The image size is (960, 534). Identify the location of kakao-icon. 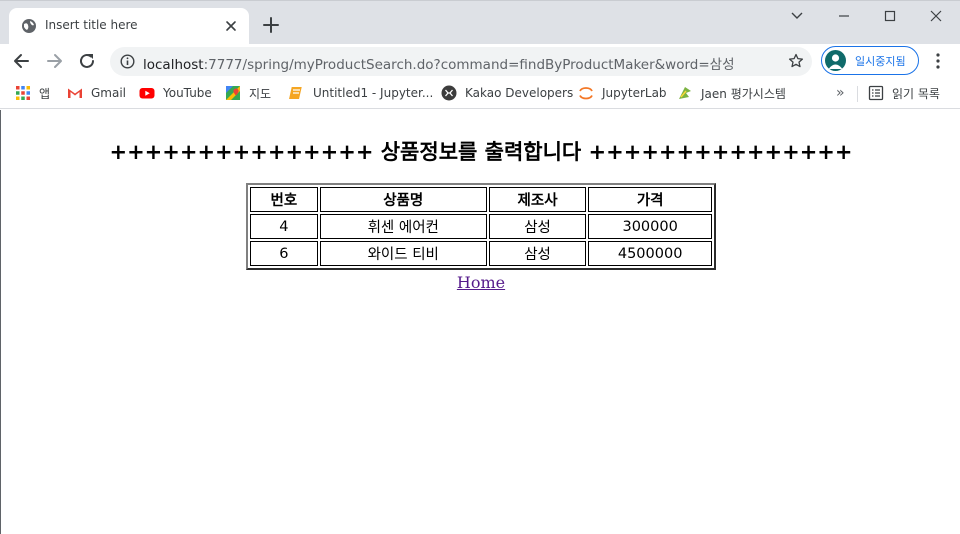
(449, 93).